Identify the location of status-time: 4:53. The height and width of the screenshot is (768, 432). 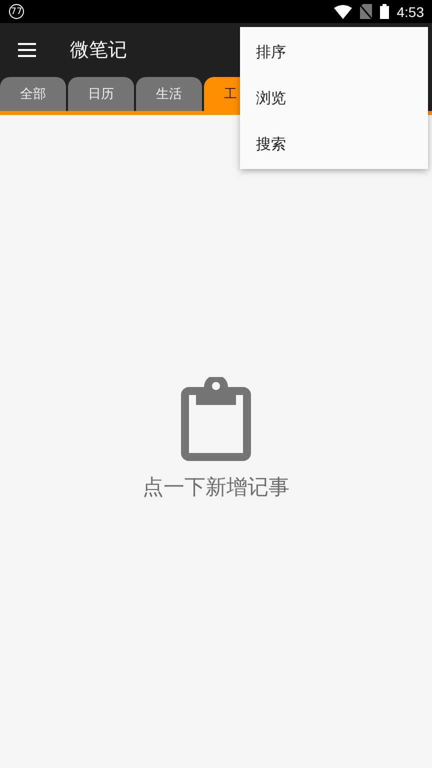
(410, 12).